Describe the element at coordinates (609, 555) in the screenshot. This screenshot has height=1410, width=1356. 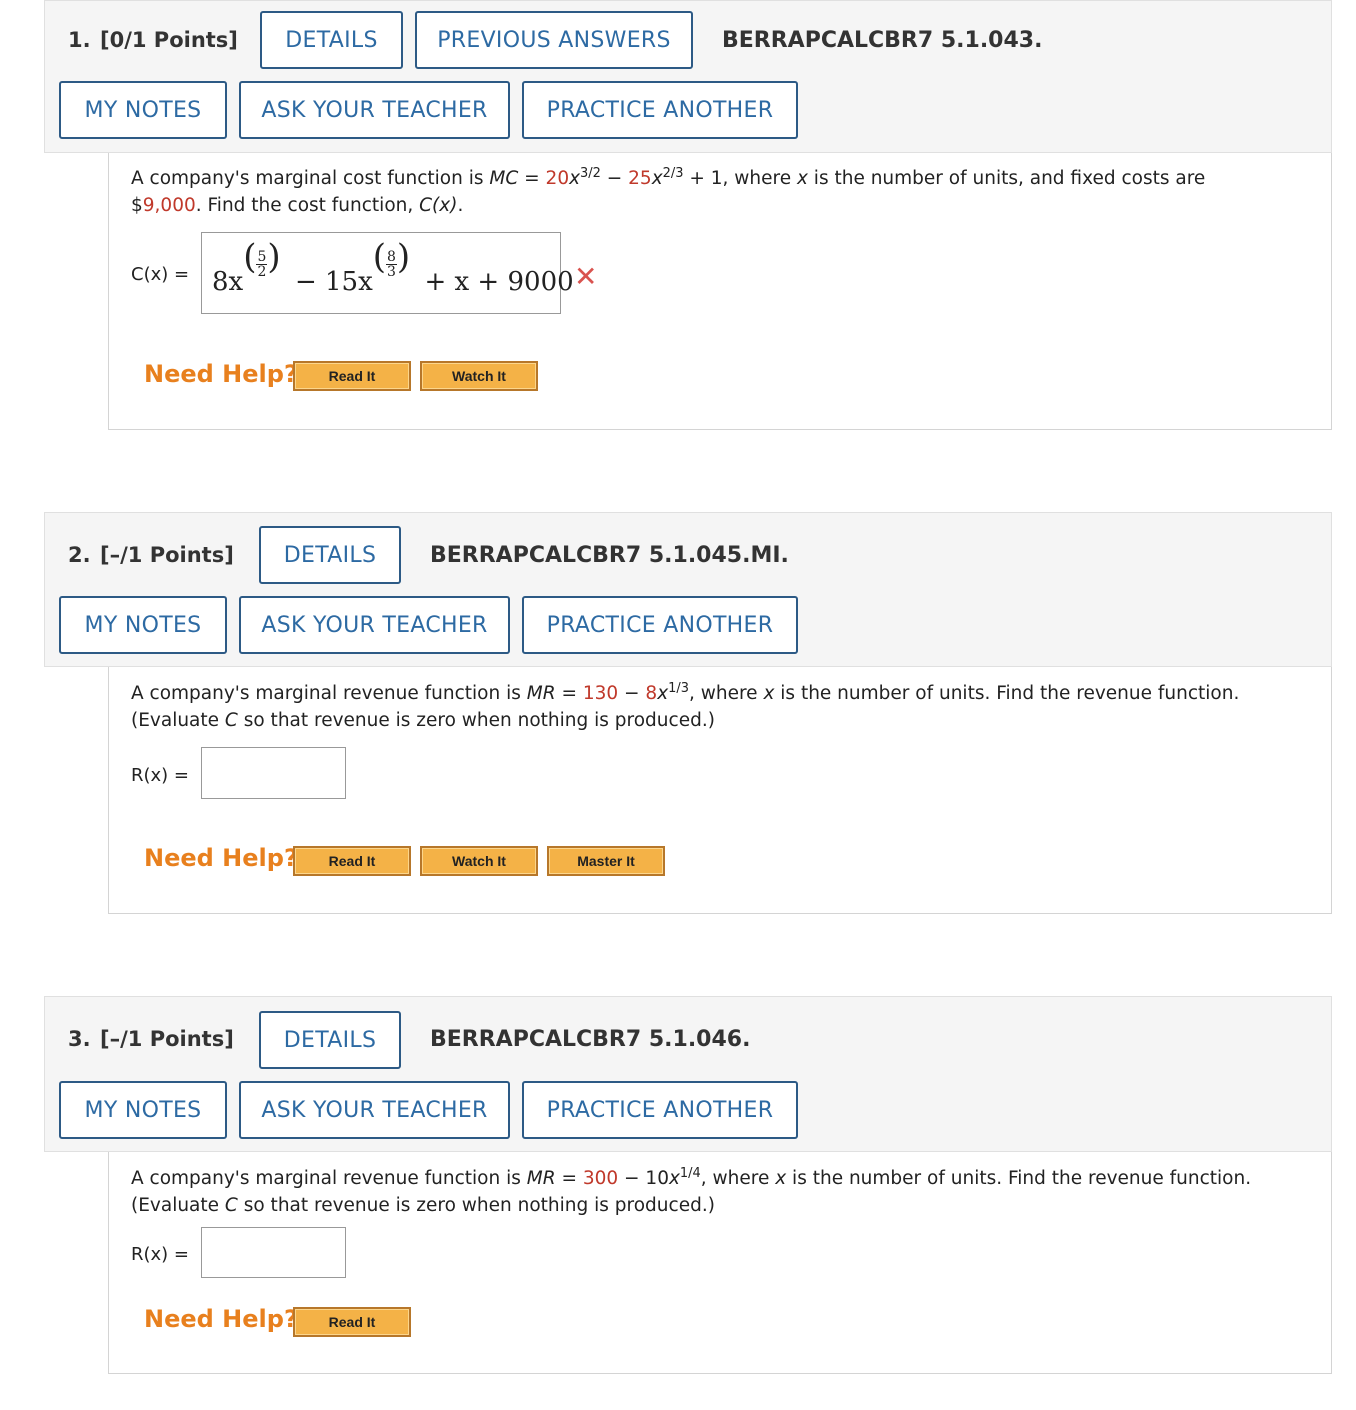
I see `q2-code: BERRAPCALCBR7 5.1.045.MI.` at that location.